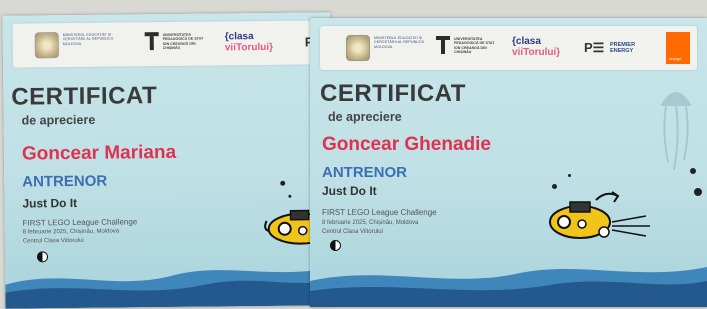  Describe the element at coordinates (599, 215) in the screenshot. I see `submarine-icon` at that location.